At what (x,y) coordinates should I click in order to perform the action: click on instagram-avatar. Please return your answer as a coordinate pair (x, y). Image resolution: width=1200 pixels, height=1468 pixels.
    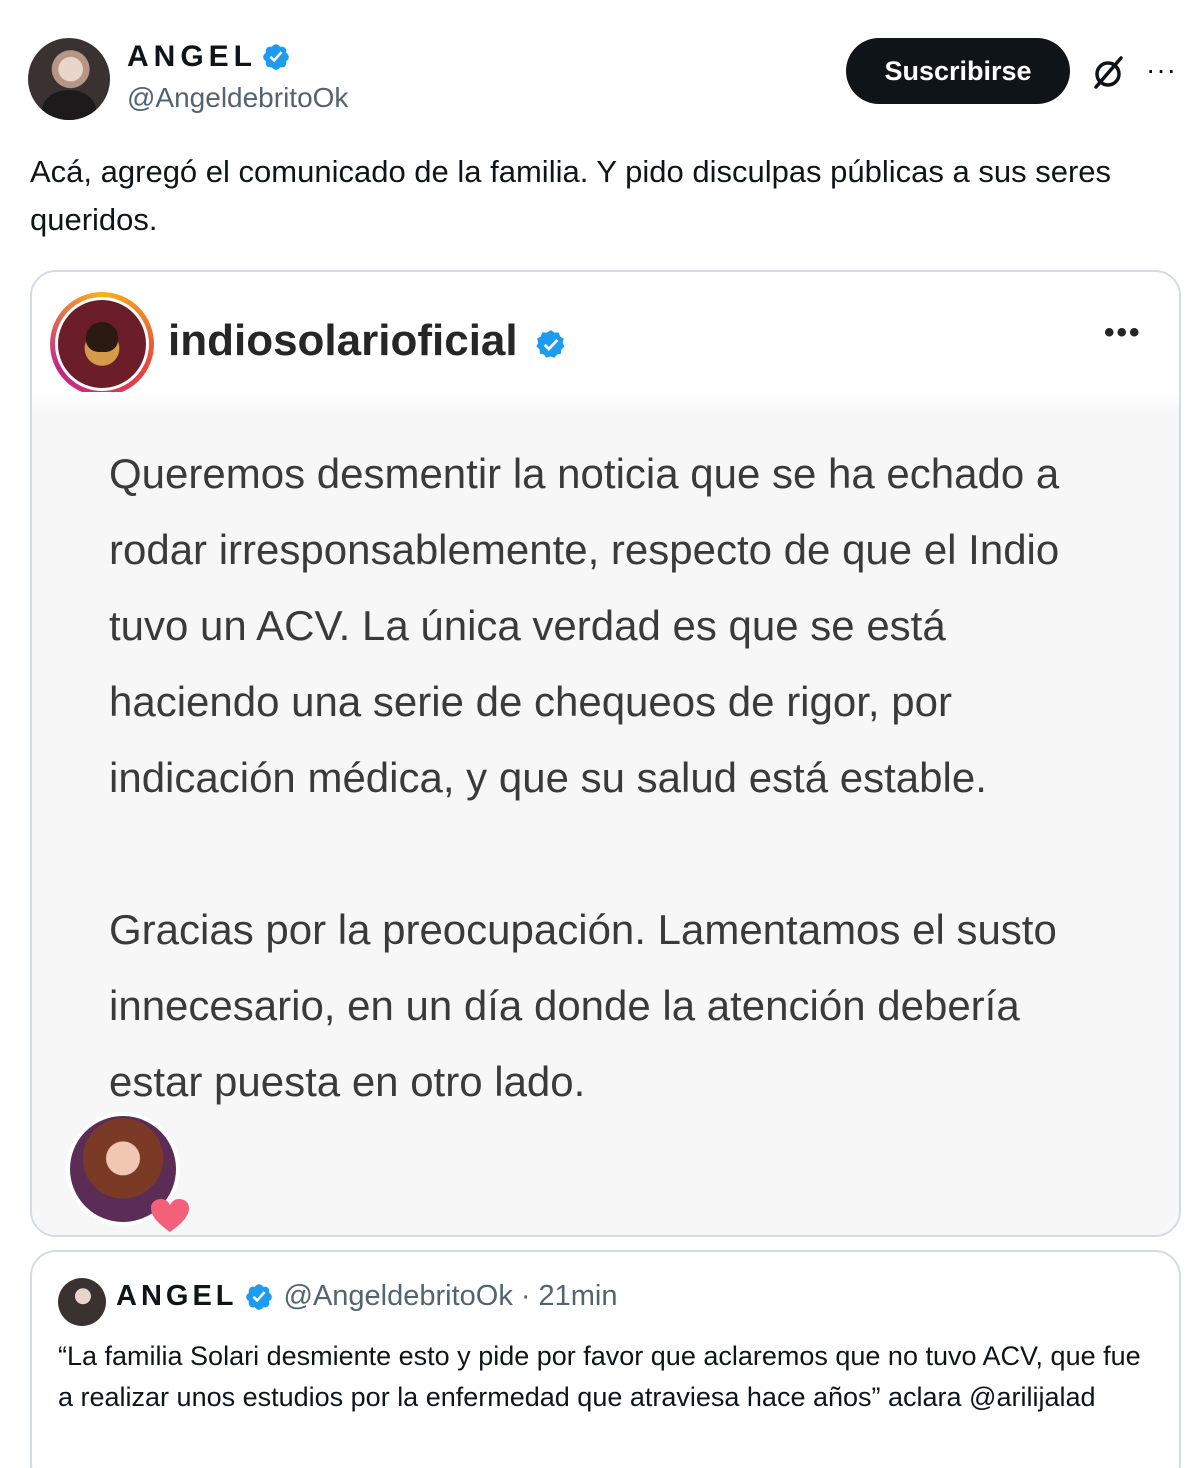
    Looking at the image, I should click on (102, 344).